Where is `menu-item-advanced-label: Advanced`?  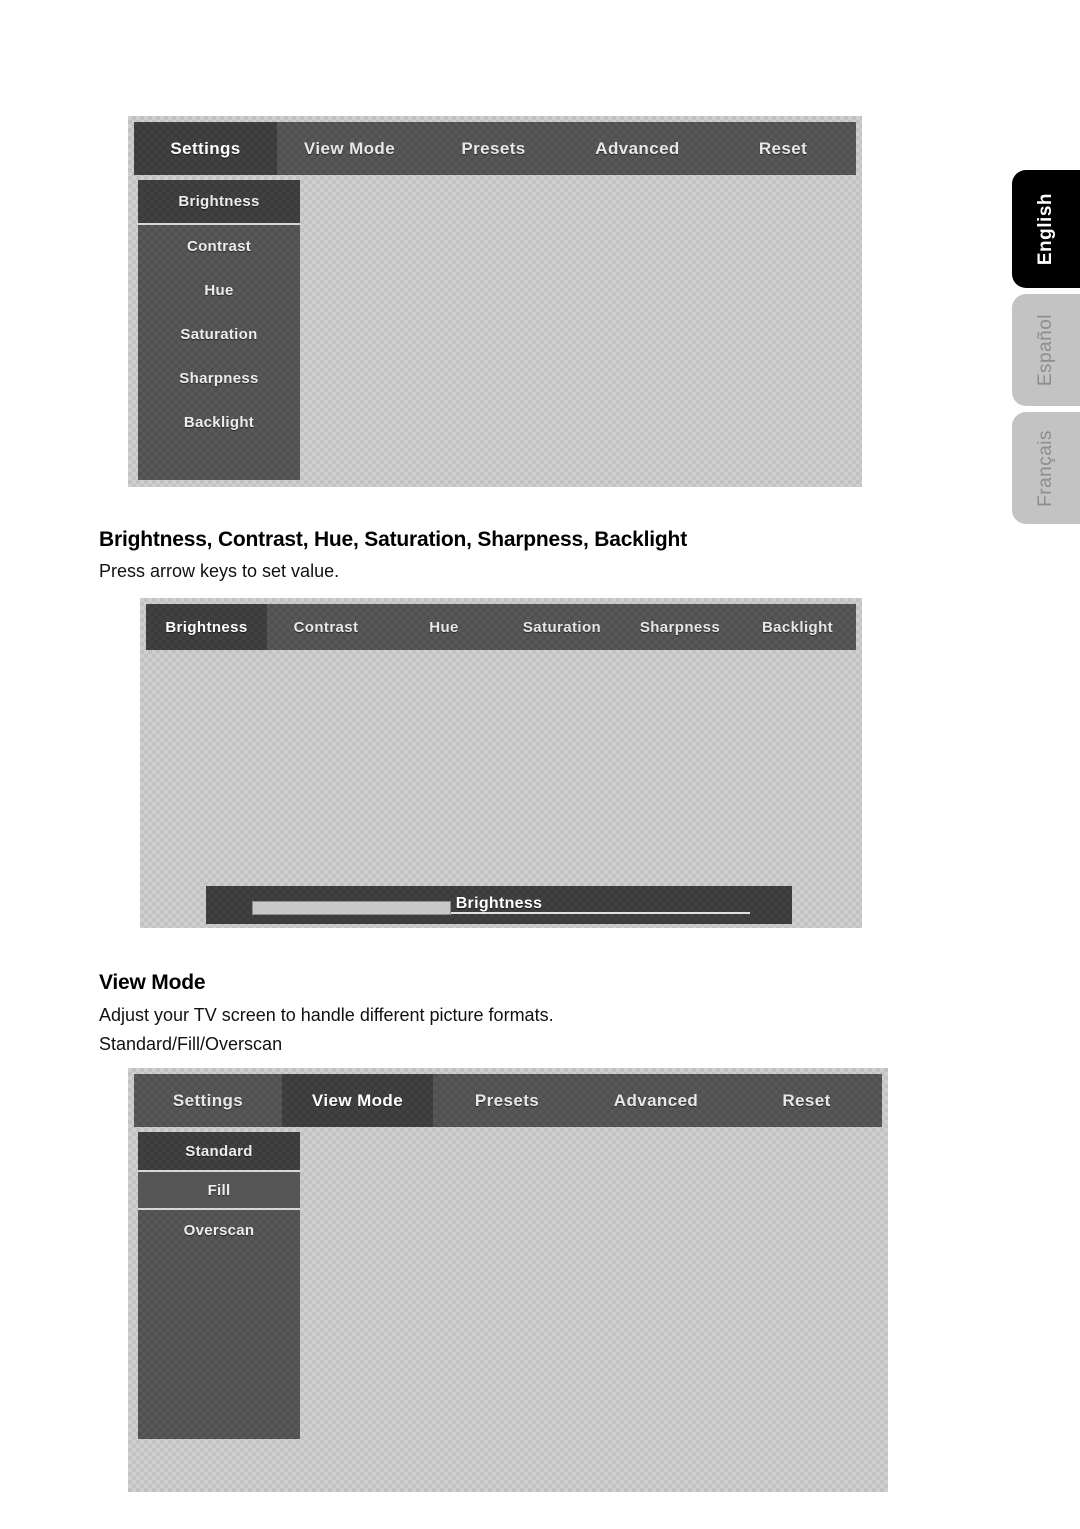 menu-item-advanced-label: Advanced is located at coordinates (637, 148).